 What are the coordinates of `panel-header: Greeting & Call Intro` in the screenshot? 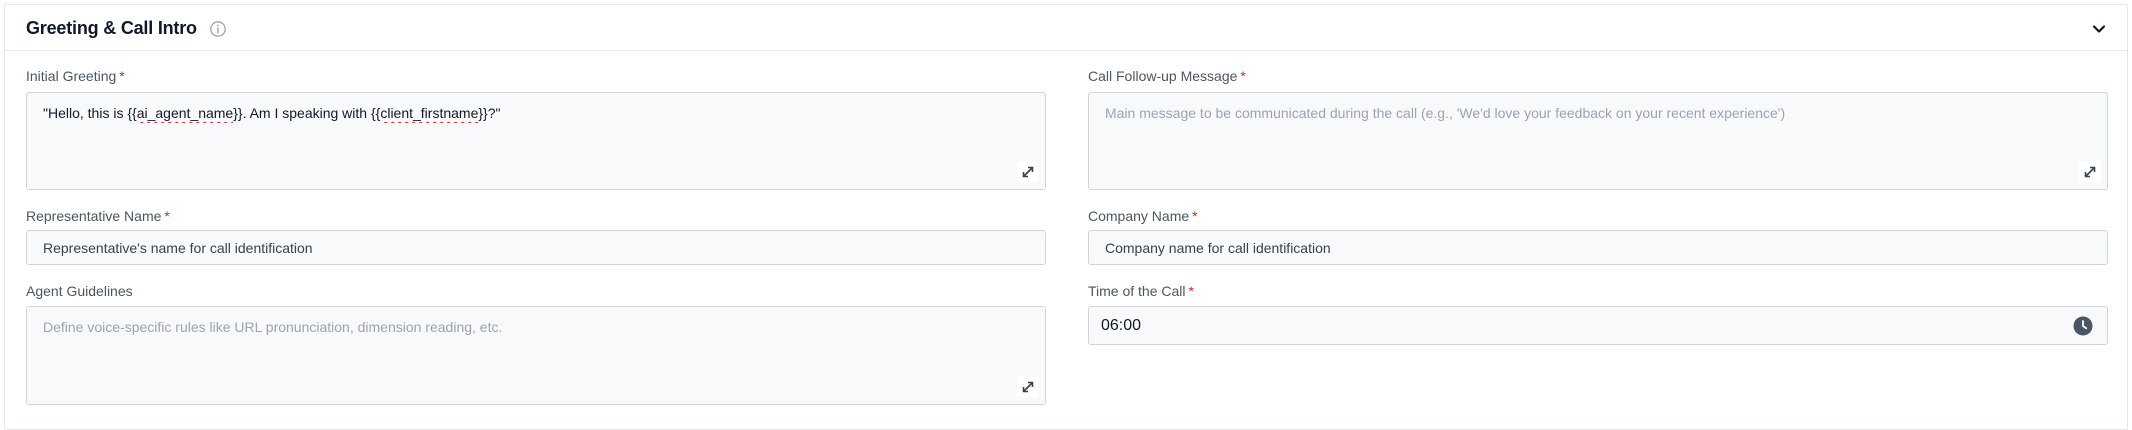 It's located at (1066, 28).